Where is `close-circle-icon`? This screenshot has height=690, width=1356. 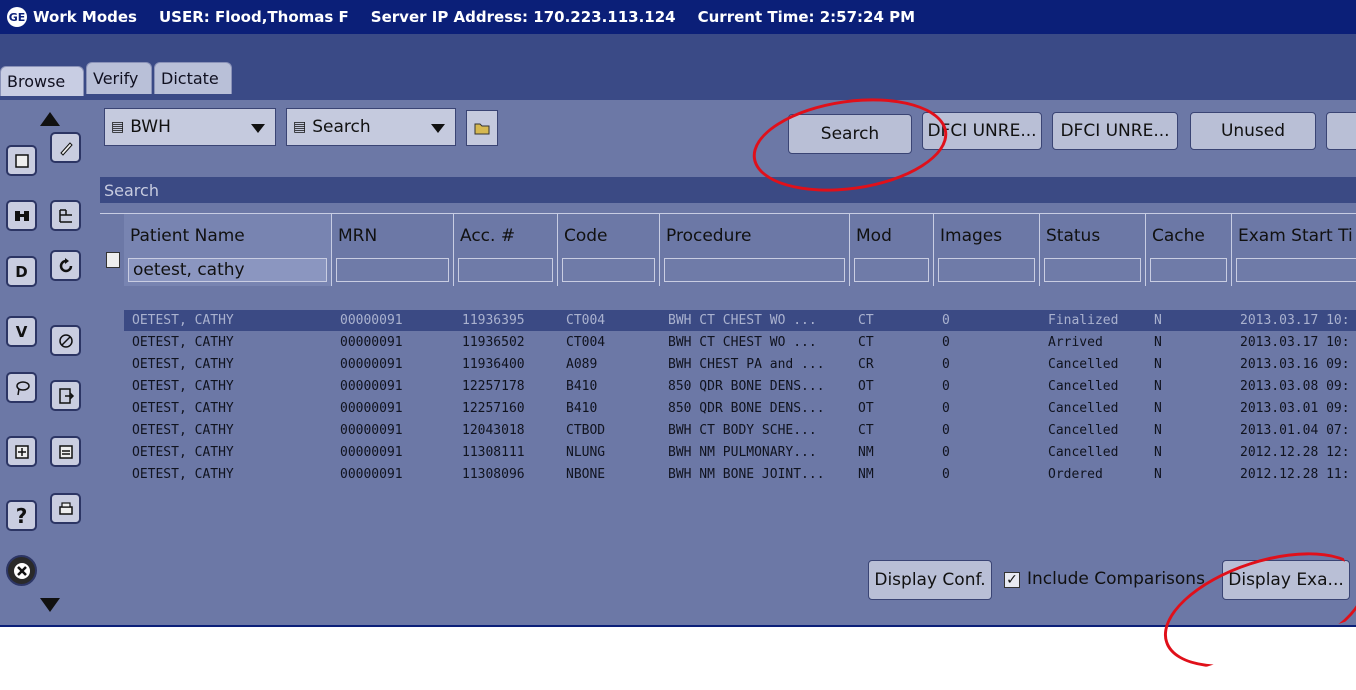 close-circle-icon is located at coordinates (21, 570).